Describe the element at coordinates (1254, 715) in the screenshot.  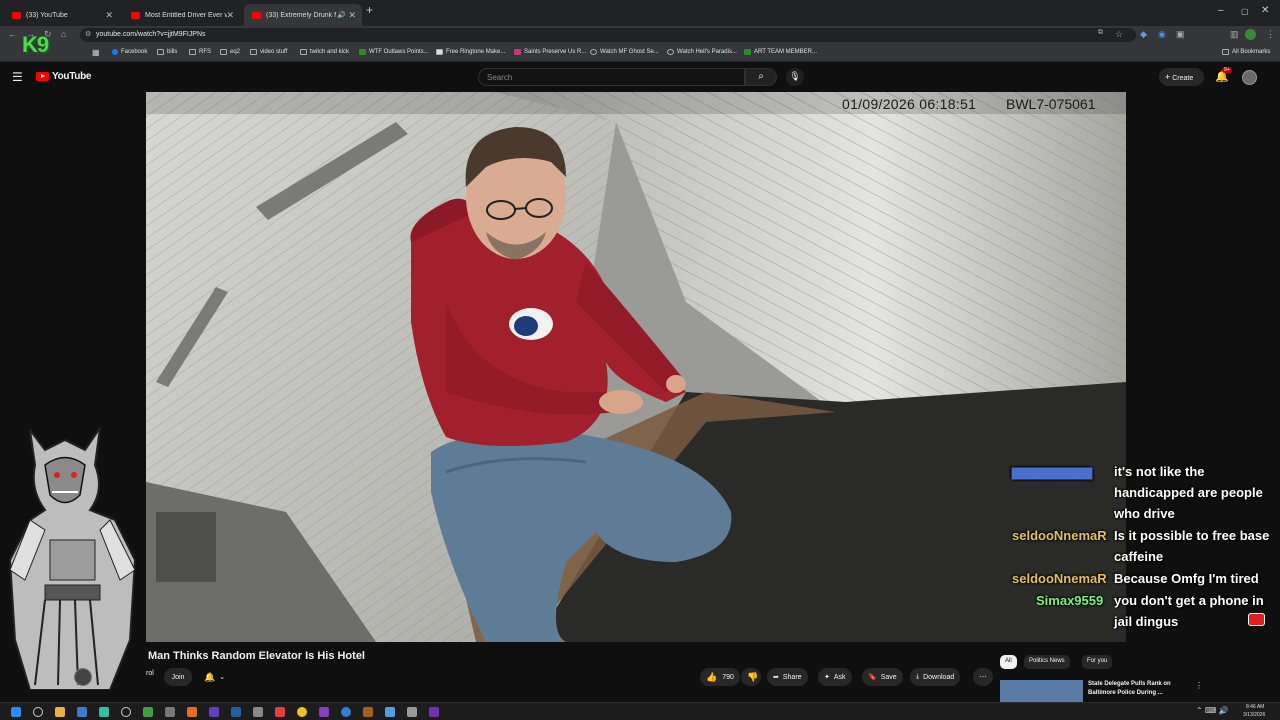
I see `clock-date: 3/13/2026` at that location.